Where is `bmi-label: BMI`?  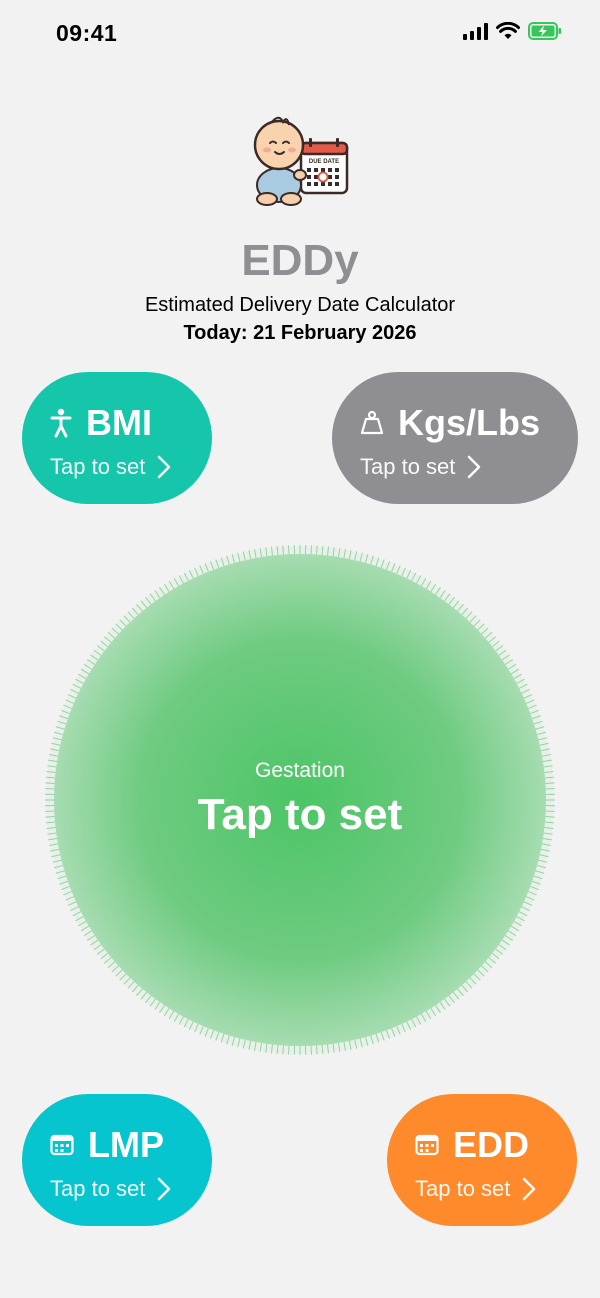 bmi-label: BMI is located at coordinates (119, 422).